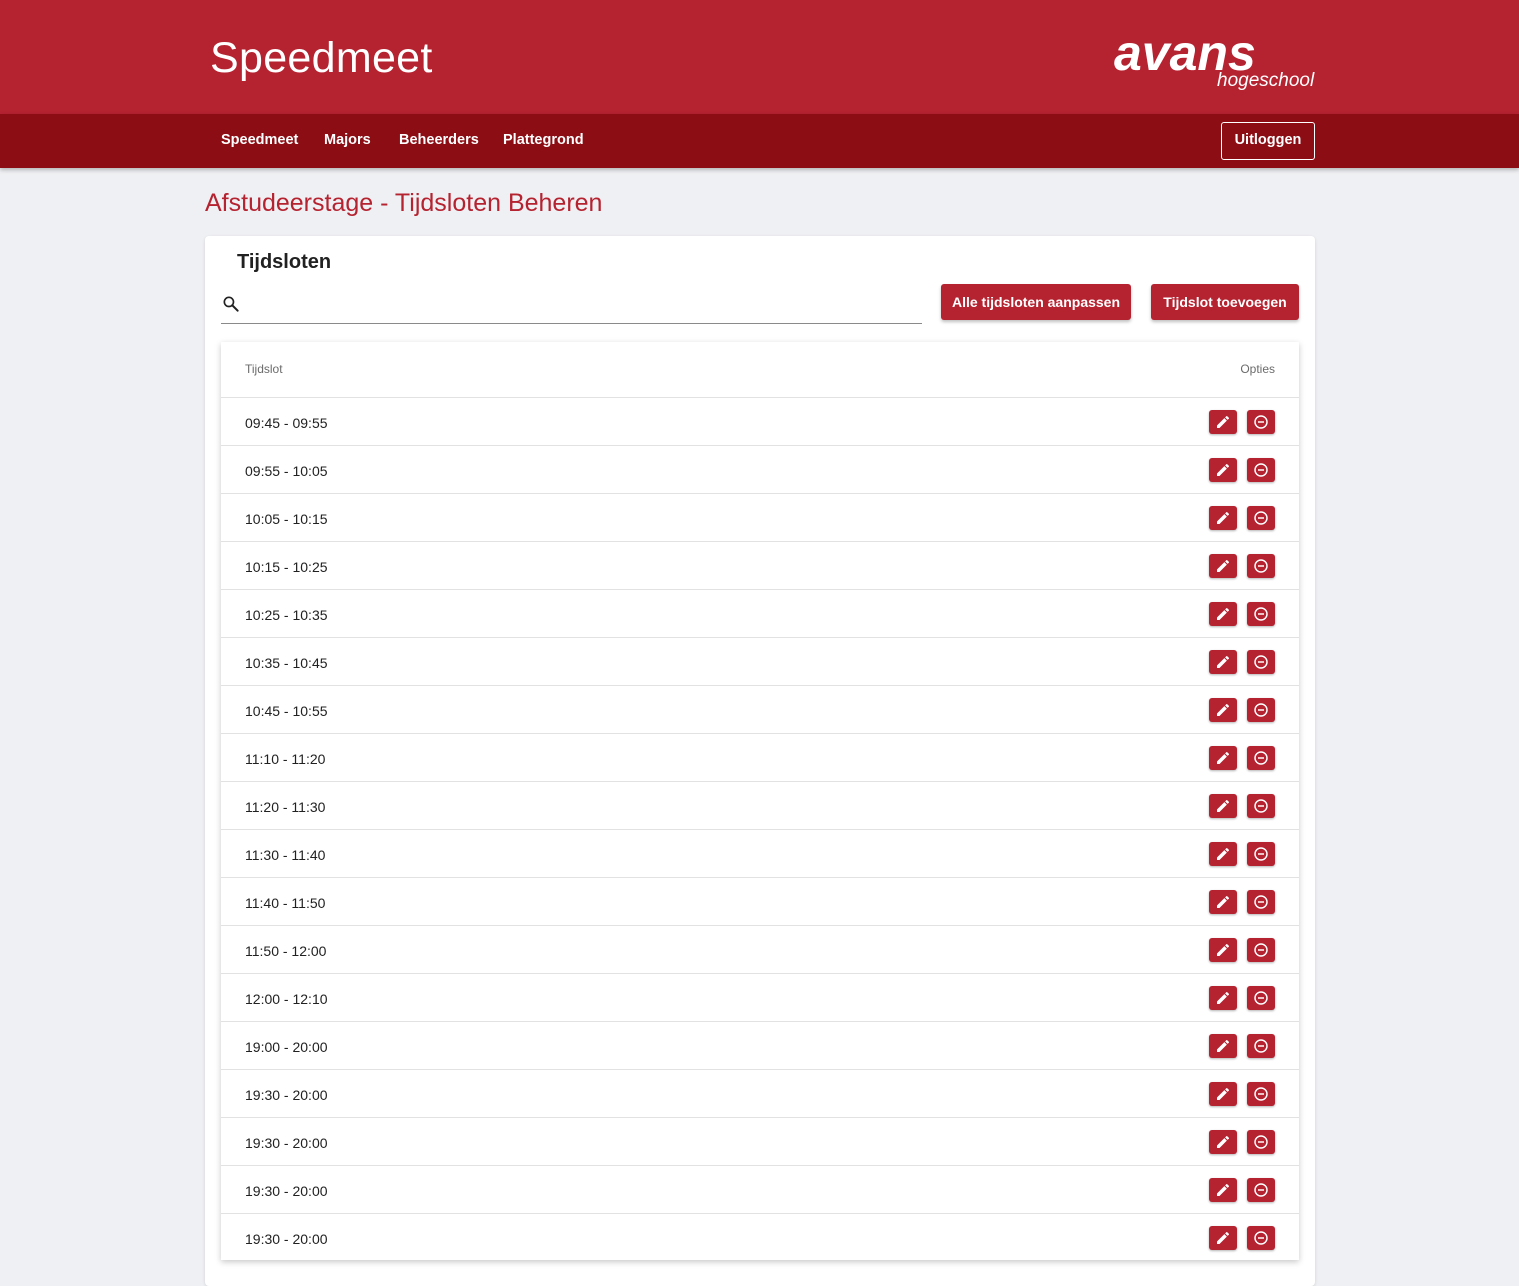  What do you see at coordinates (760, 997) in the screenshot?
I see `table-row: 12:00 - 12:10` at bounding box center [760, 997].